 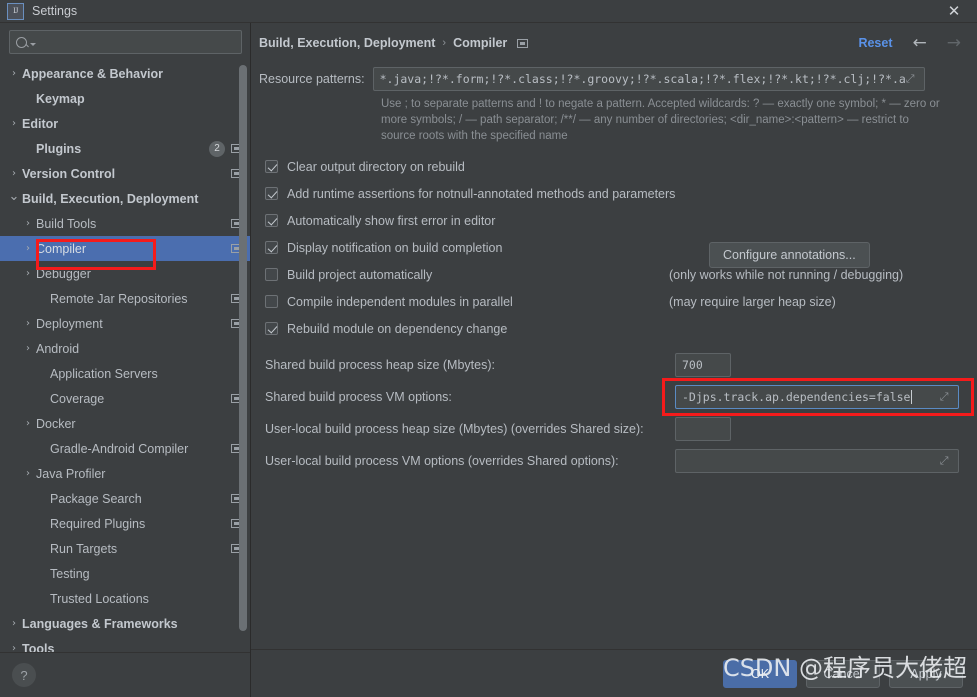 What do you see at coordinates (843, 673) in the screenshot?
I see `cancel-button: Cancel` at bounding box center [843, 673].